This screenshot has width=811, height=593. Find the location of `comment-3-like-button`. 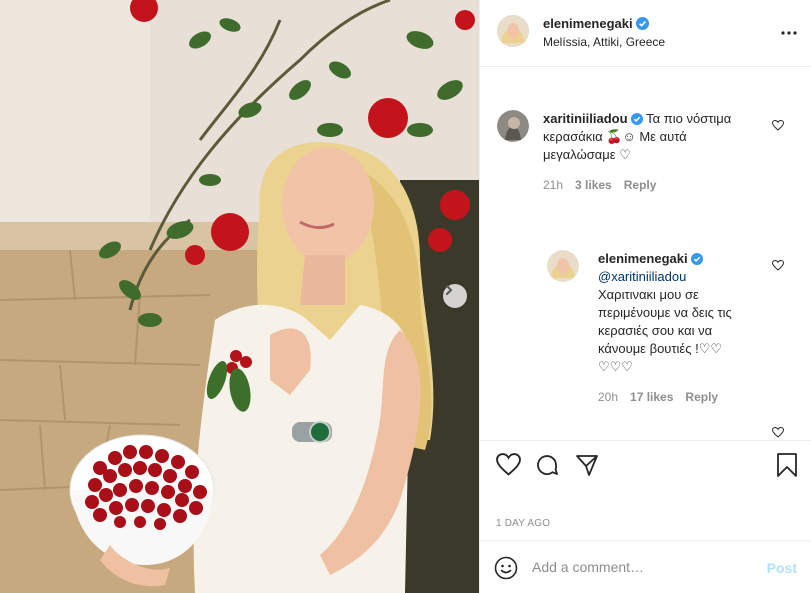

comment-3-like-button is located at coordinates (778, 432).